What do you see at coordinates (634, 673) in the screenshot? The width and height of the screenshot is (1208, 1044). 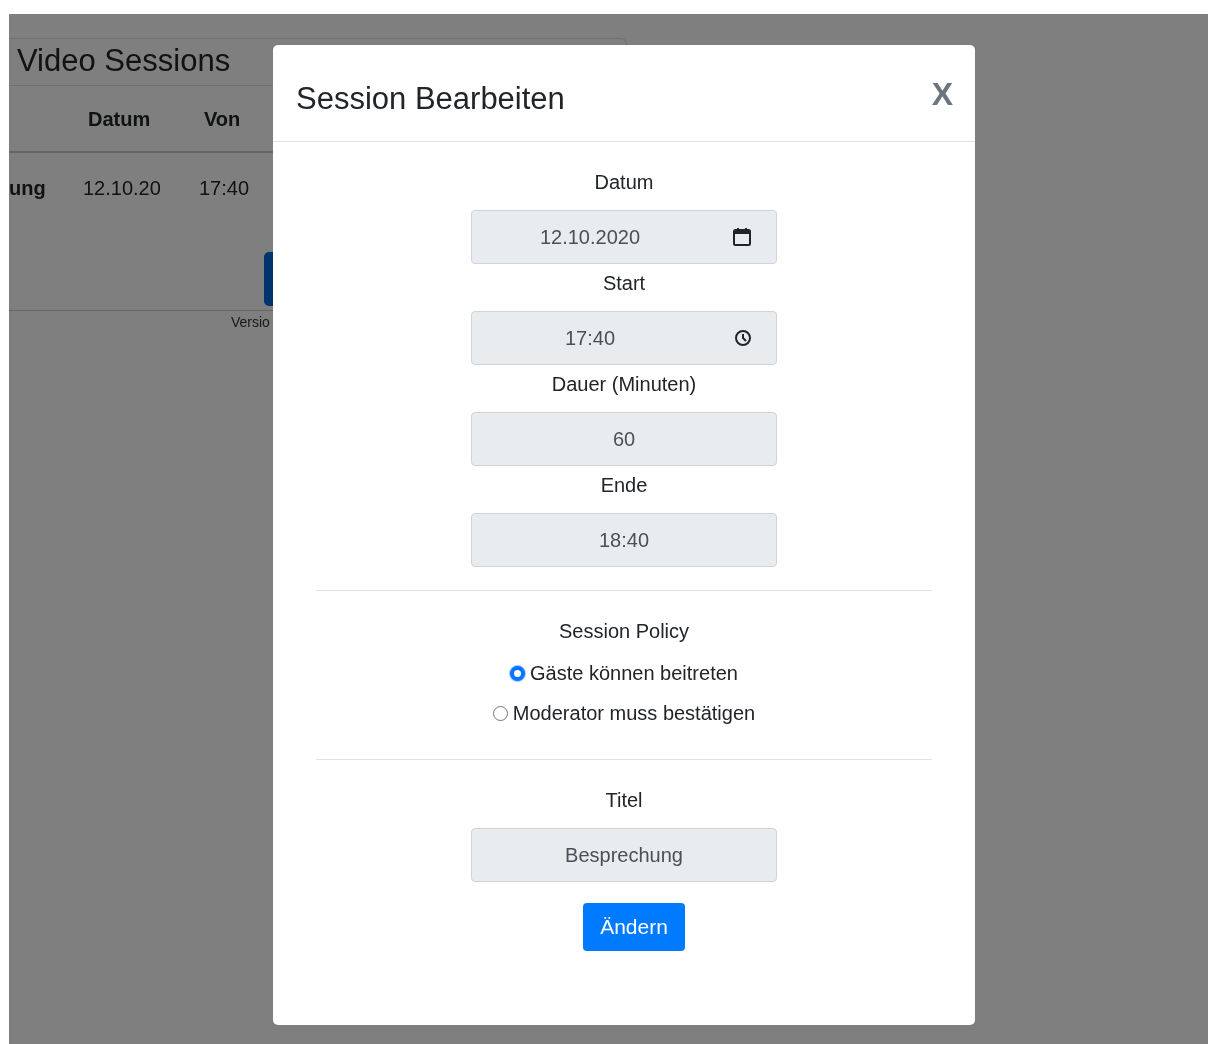 I see `radio-label: Gäste können beitreten` at bounding box center [634, 673].